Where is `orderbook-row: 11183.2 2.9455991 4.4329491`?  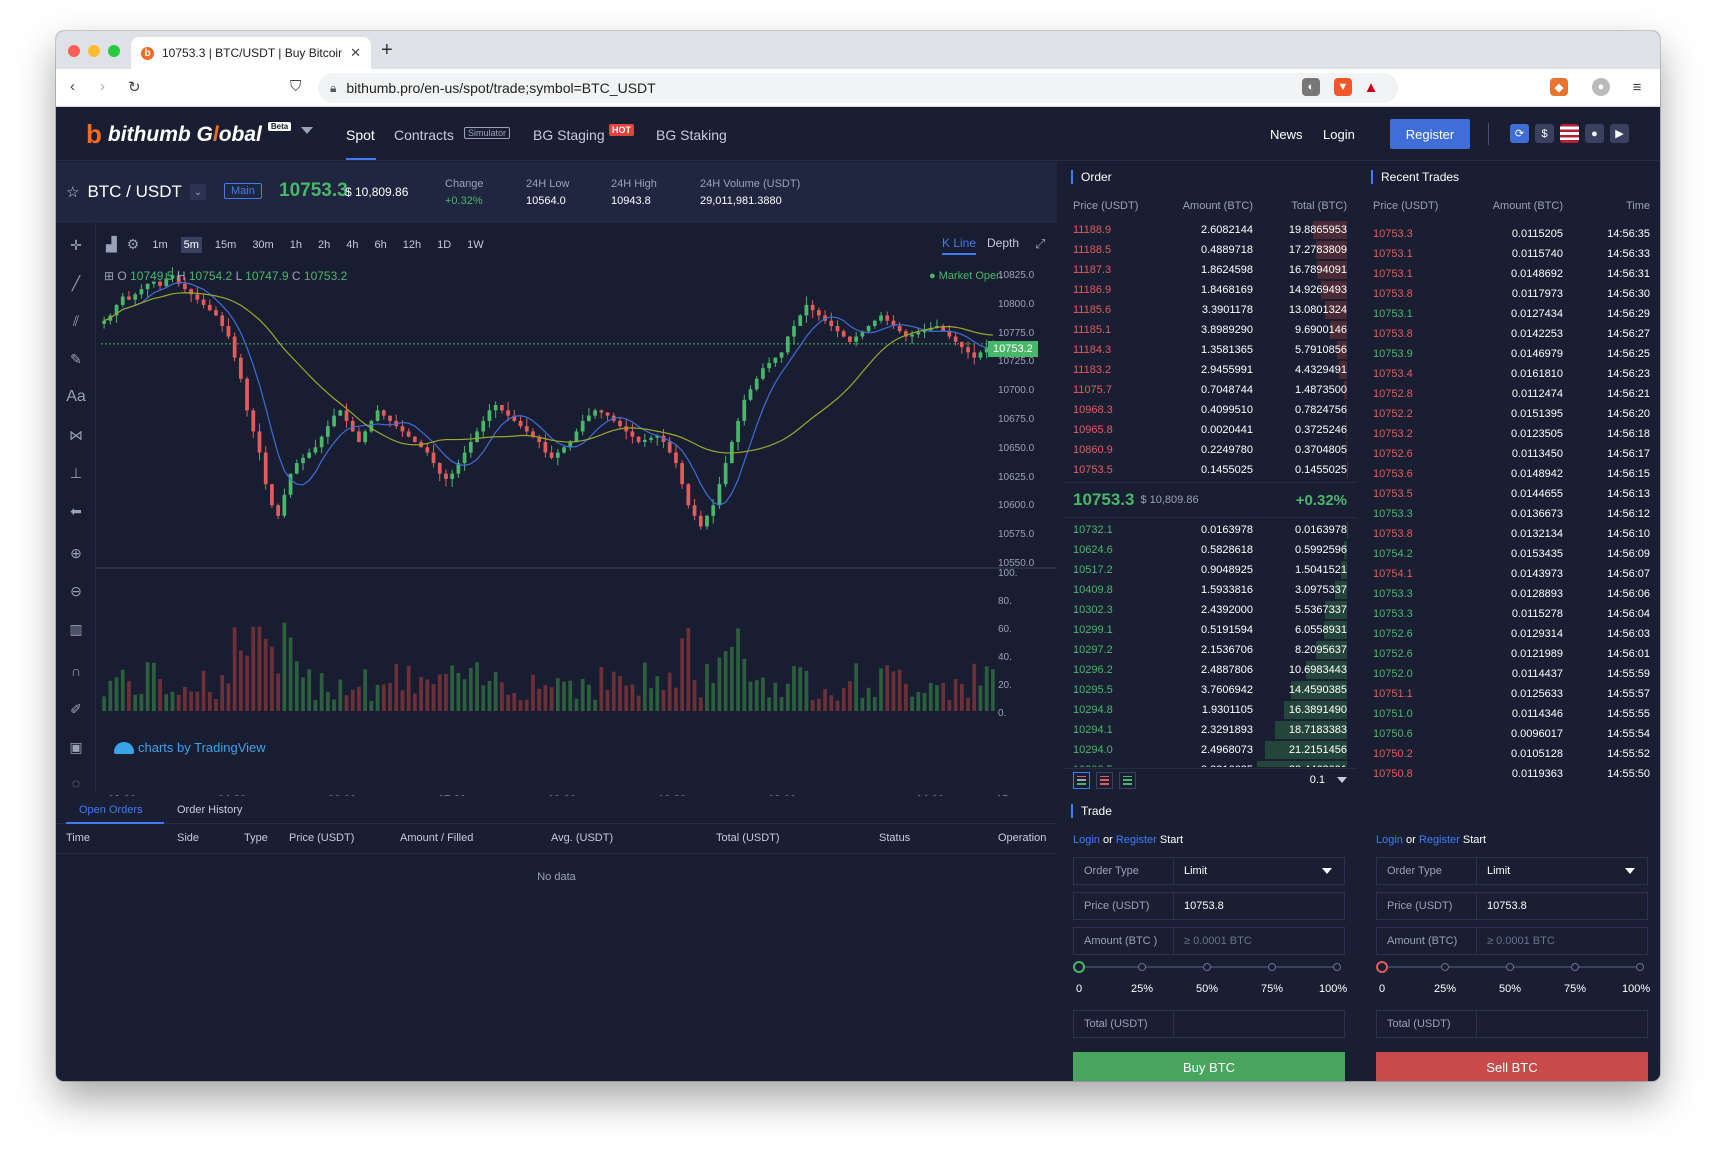 orderbook-row: 11183.2 2.9455991 4.4329491 is located at coordinates (1210, 370).